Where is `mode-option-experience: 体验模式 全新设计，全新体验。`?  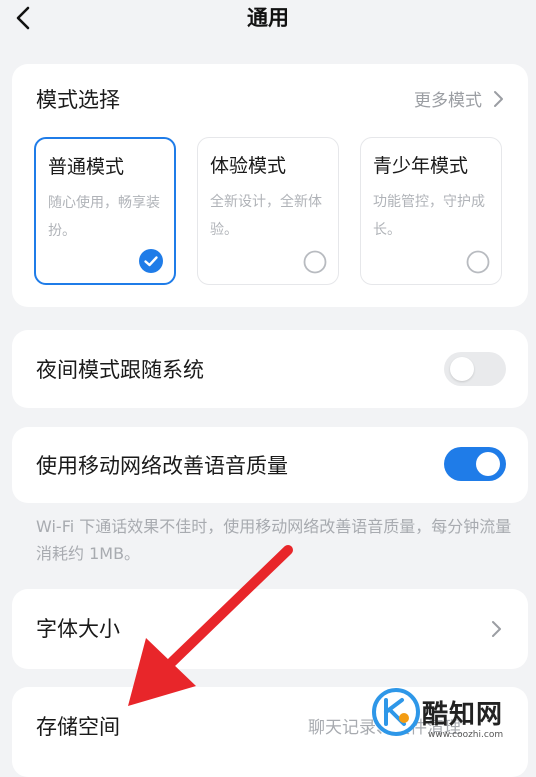
mode-option-experience: 体验模式 全新设计，全新体验。 is located at coordinates (268, 211).